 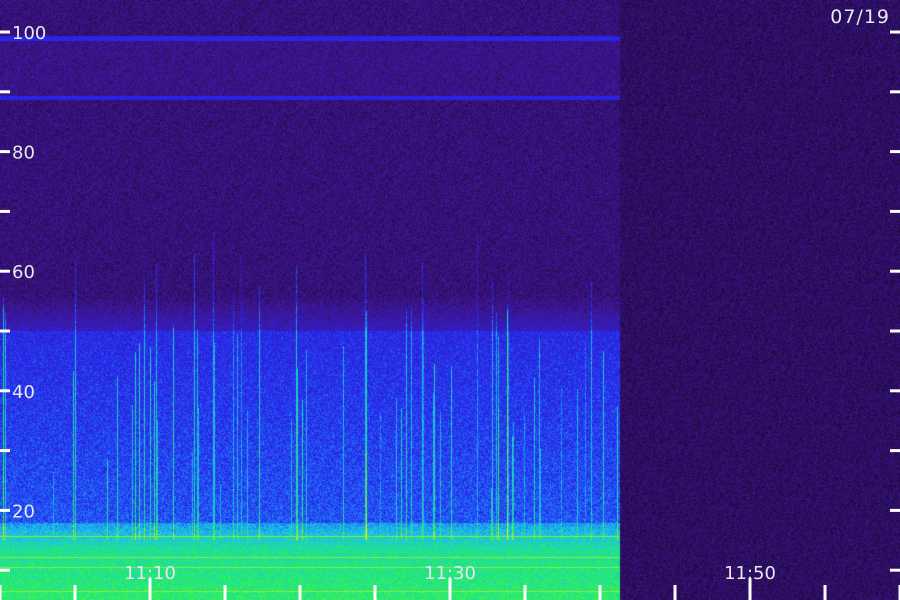 I want to click on date-label: 07/19, so click(x=860, y=17).